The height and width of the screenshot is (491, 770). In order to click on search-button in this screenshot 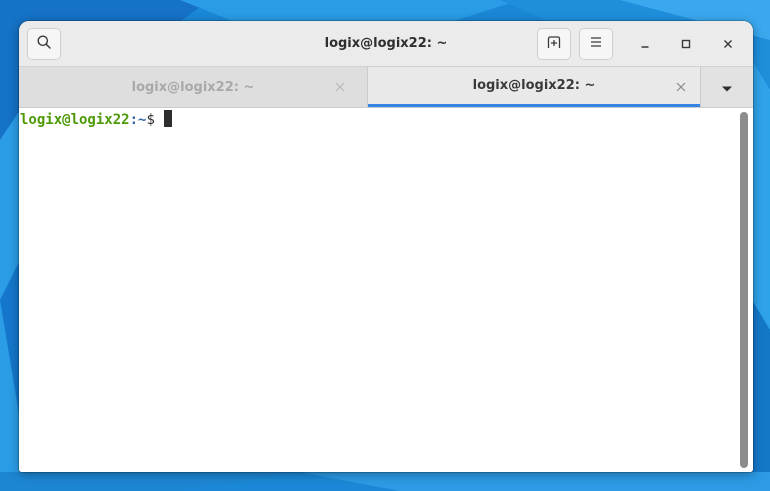, I will do `click(44, 44)`.